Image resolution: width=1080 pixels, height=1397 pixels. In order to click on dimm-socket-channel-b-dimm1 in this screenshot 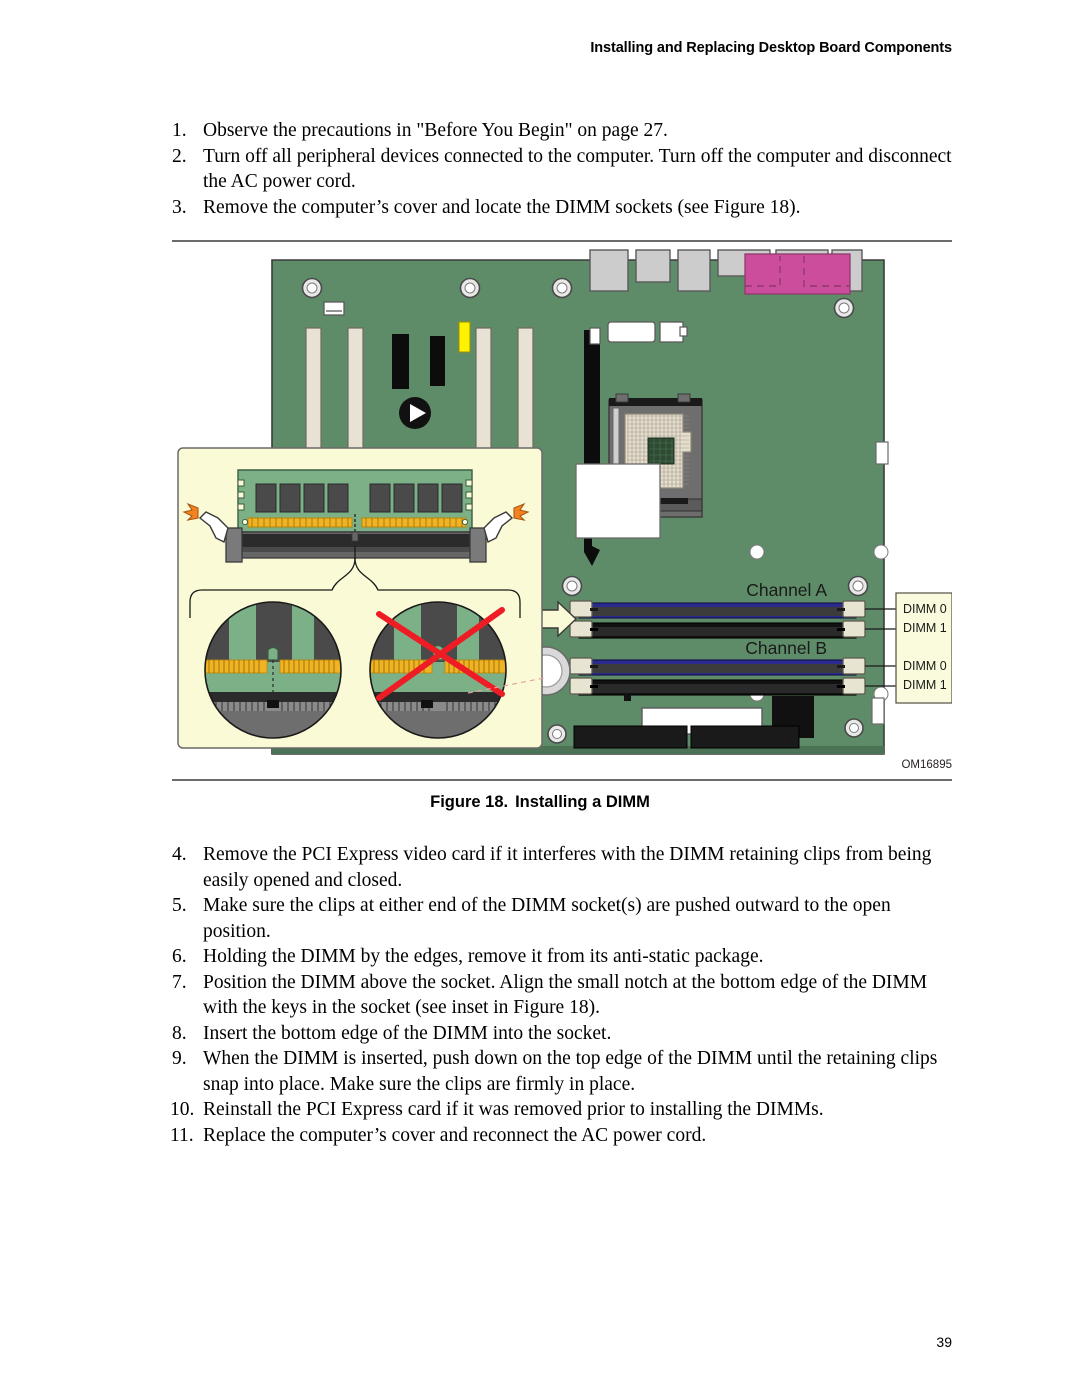, I will do `click(717, 686)`.